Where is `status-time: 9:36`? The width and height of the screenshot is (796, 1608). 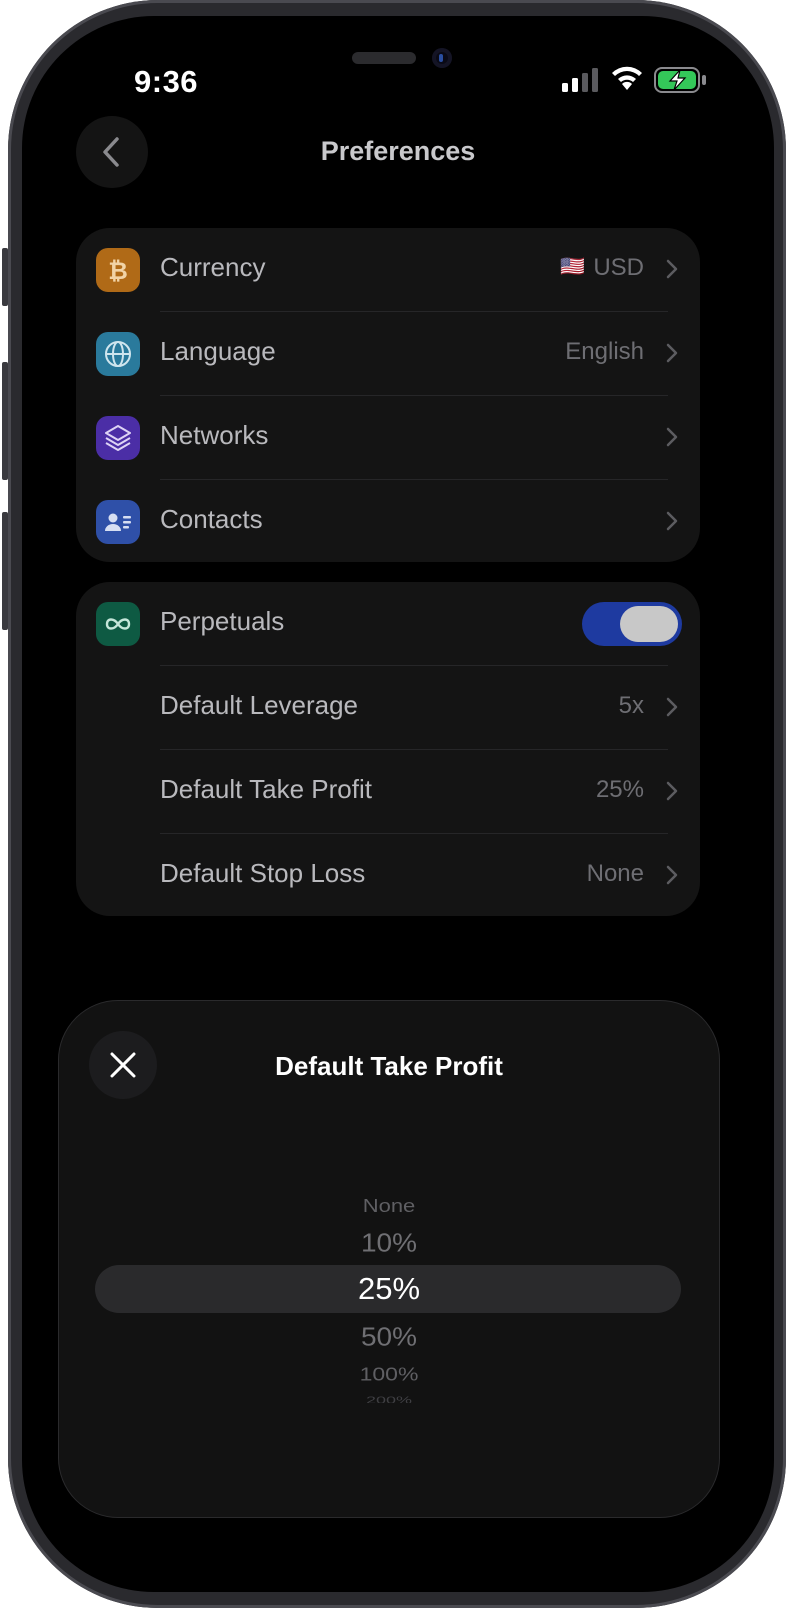
status-time: 9:36 is located at coordinates (166, 81).